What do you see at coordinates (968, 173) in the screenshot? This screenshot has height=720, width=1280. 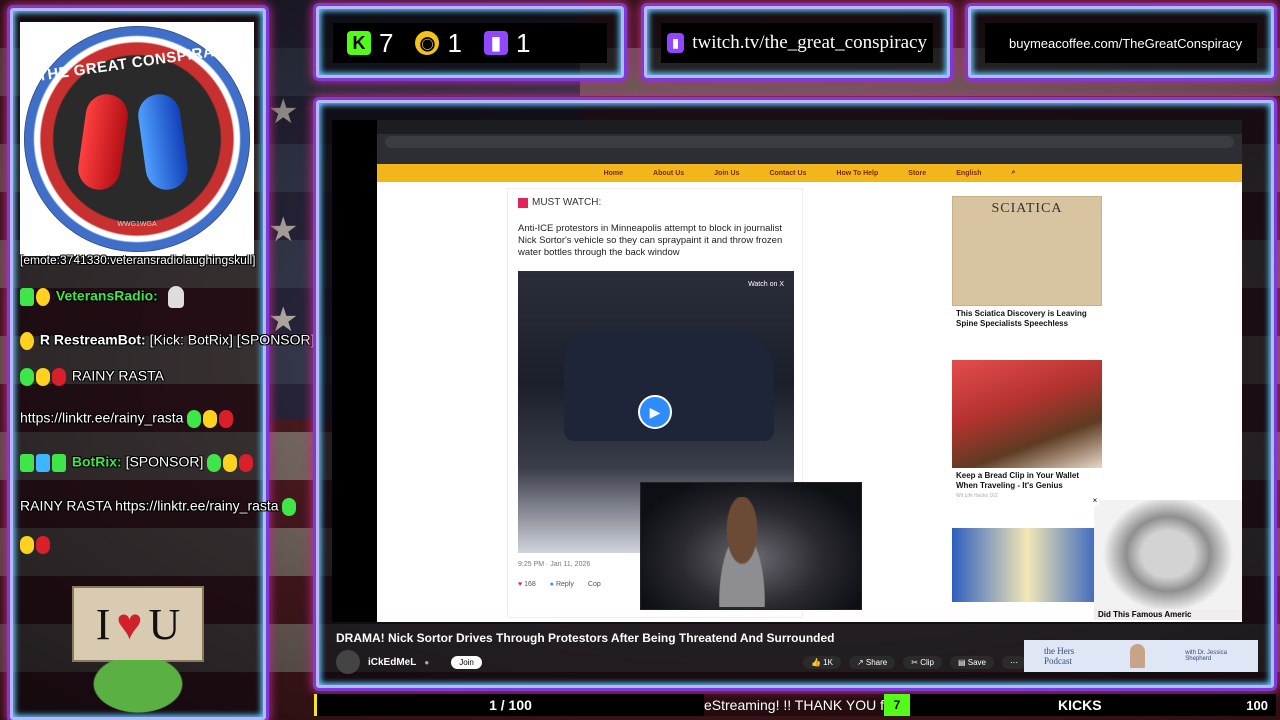 I see `nav-language: English` at bounding box center [968, 173].